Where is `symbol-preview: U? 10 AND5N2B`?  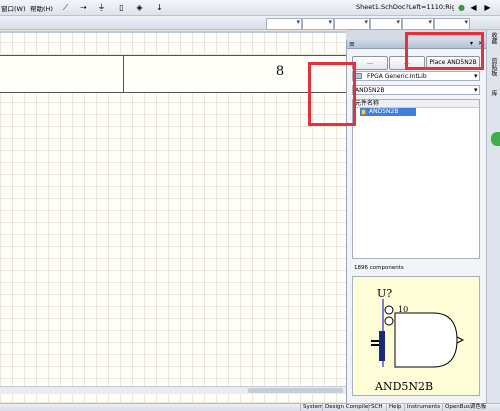
symbol-preview: U? 10 AND5N2B is located at coordinates (416, 336).